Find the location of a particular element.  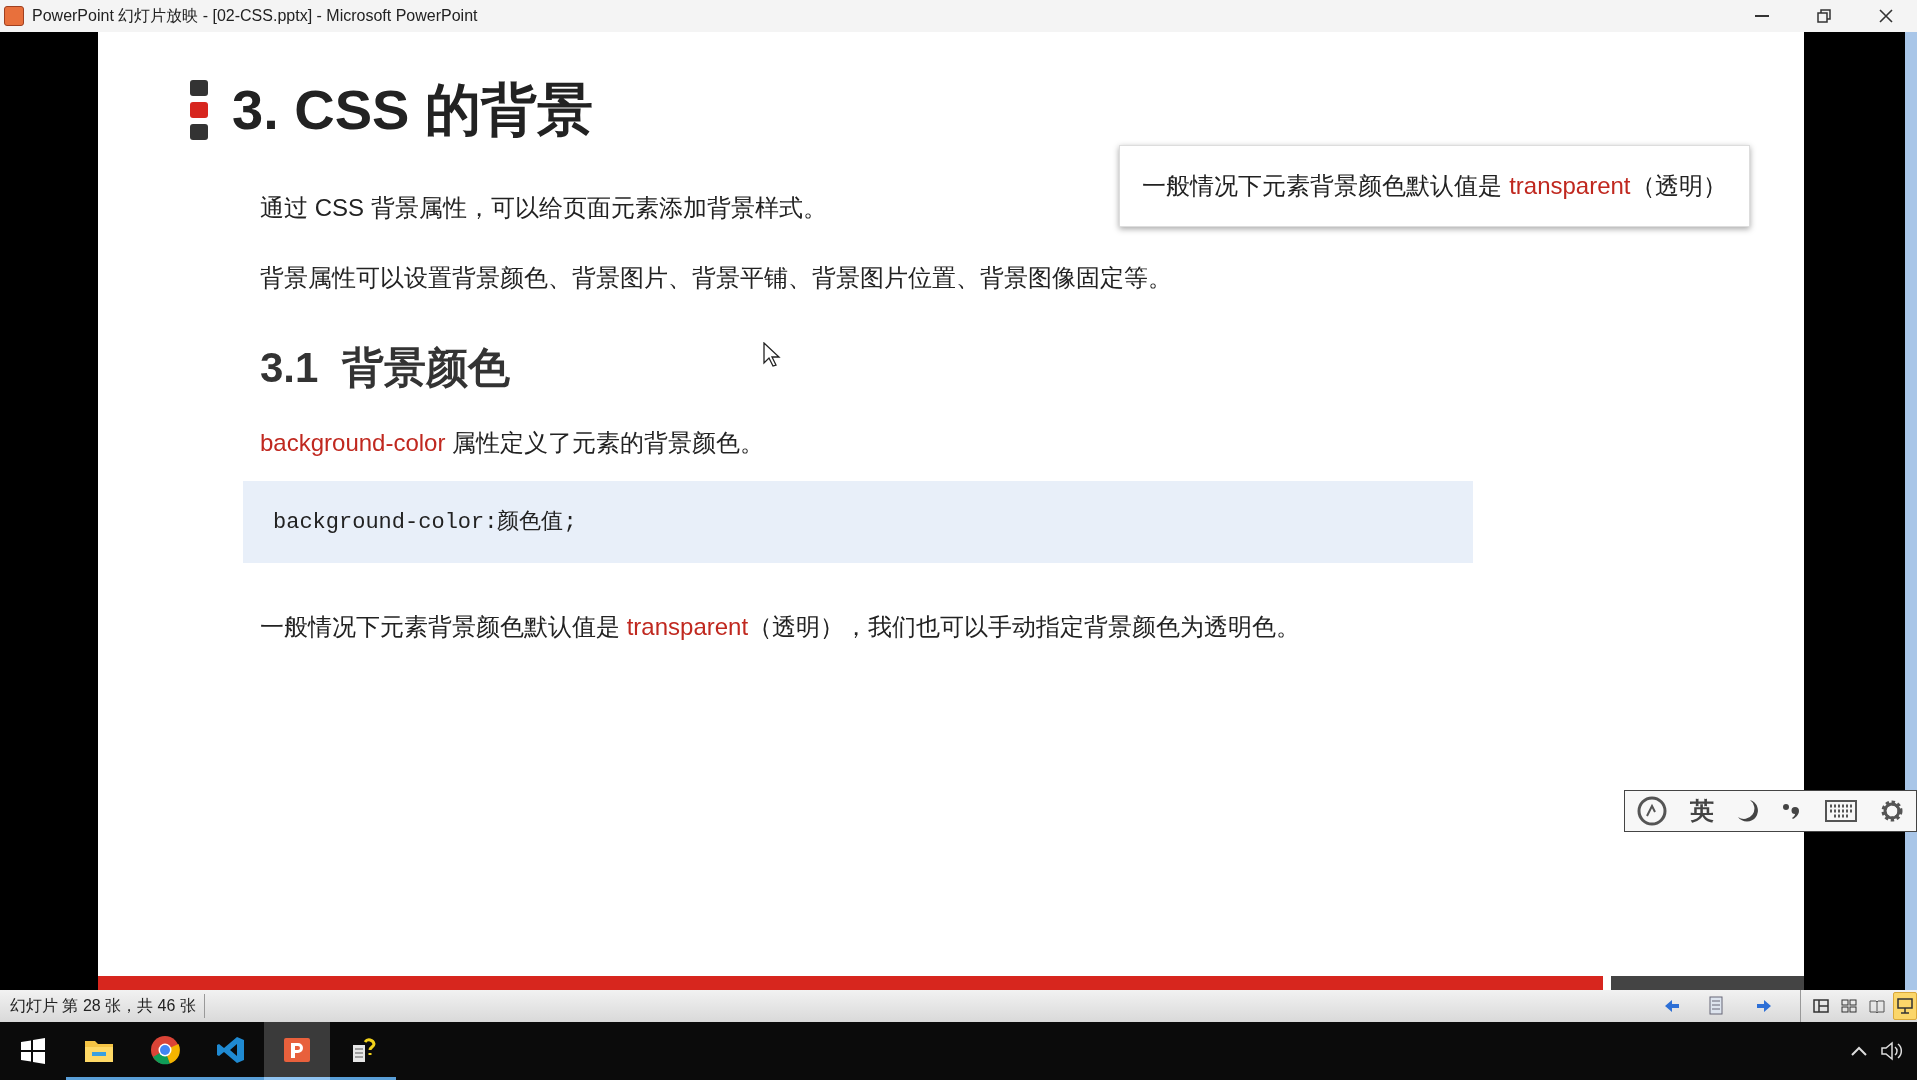

paragraph: 通过 CSS 背景属性，可以给页面元素添加背景样式。 is located at coordinates (543, 208).